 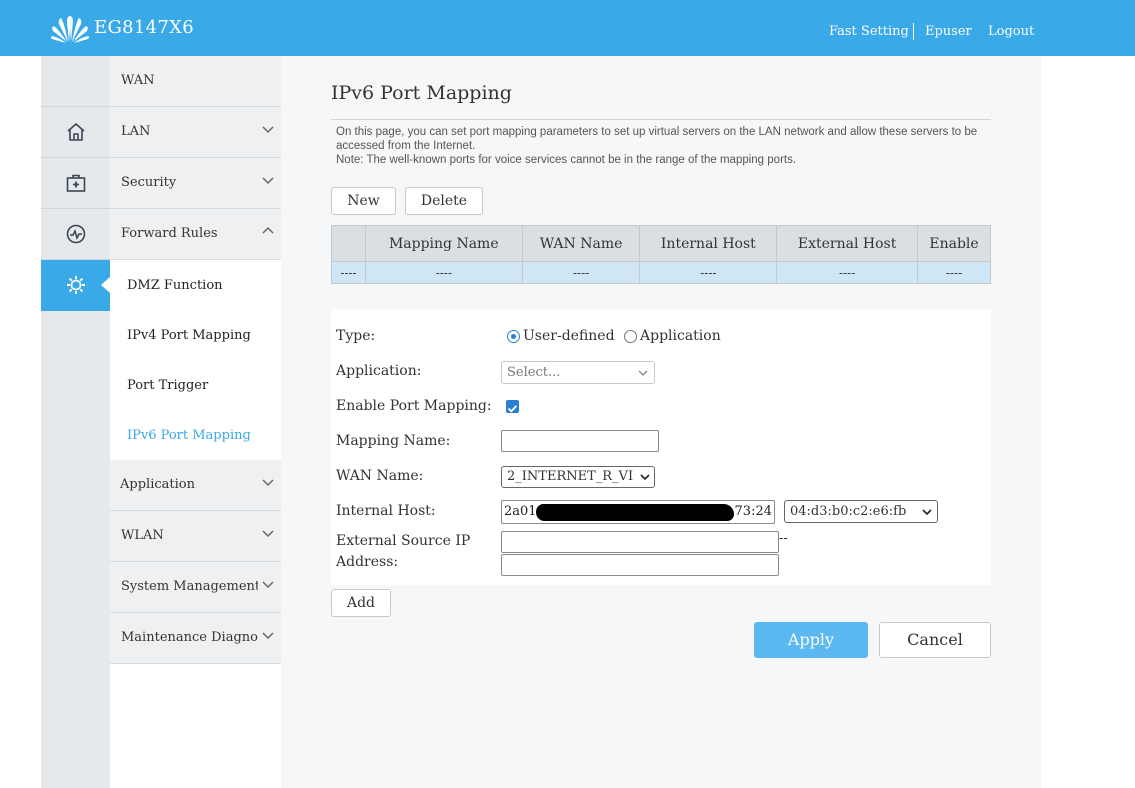 What do you see at coordinates (175, 285) in the screenshot?
I see `submenu-label: DMZ Function` at bounding box center [175, 285].